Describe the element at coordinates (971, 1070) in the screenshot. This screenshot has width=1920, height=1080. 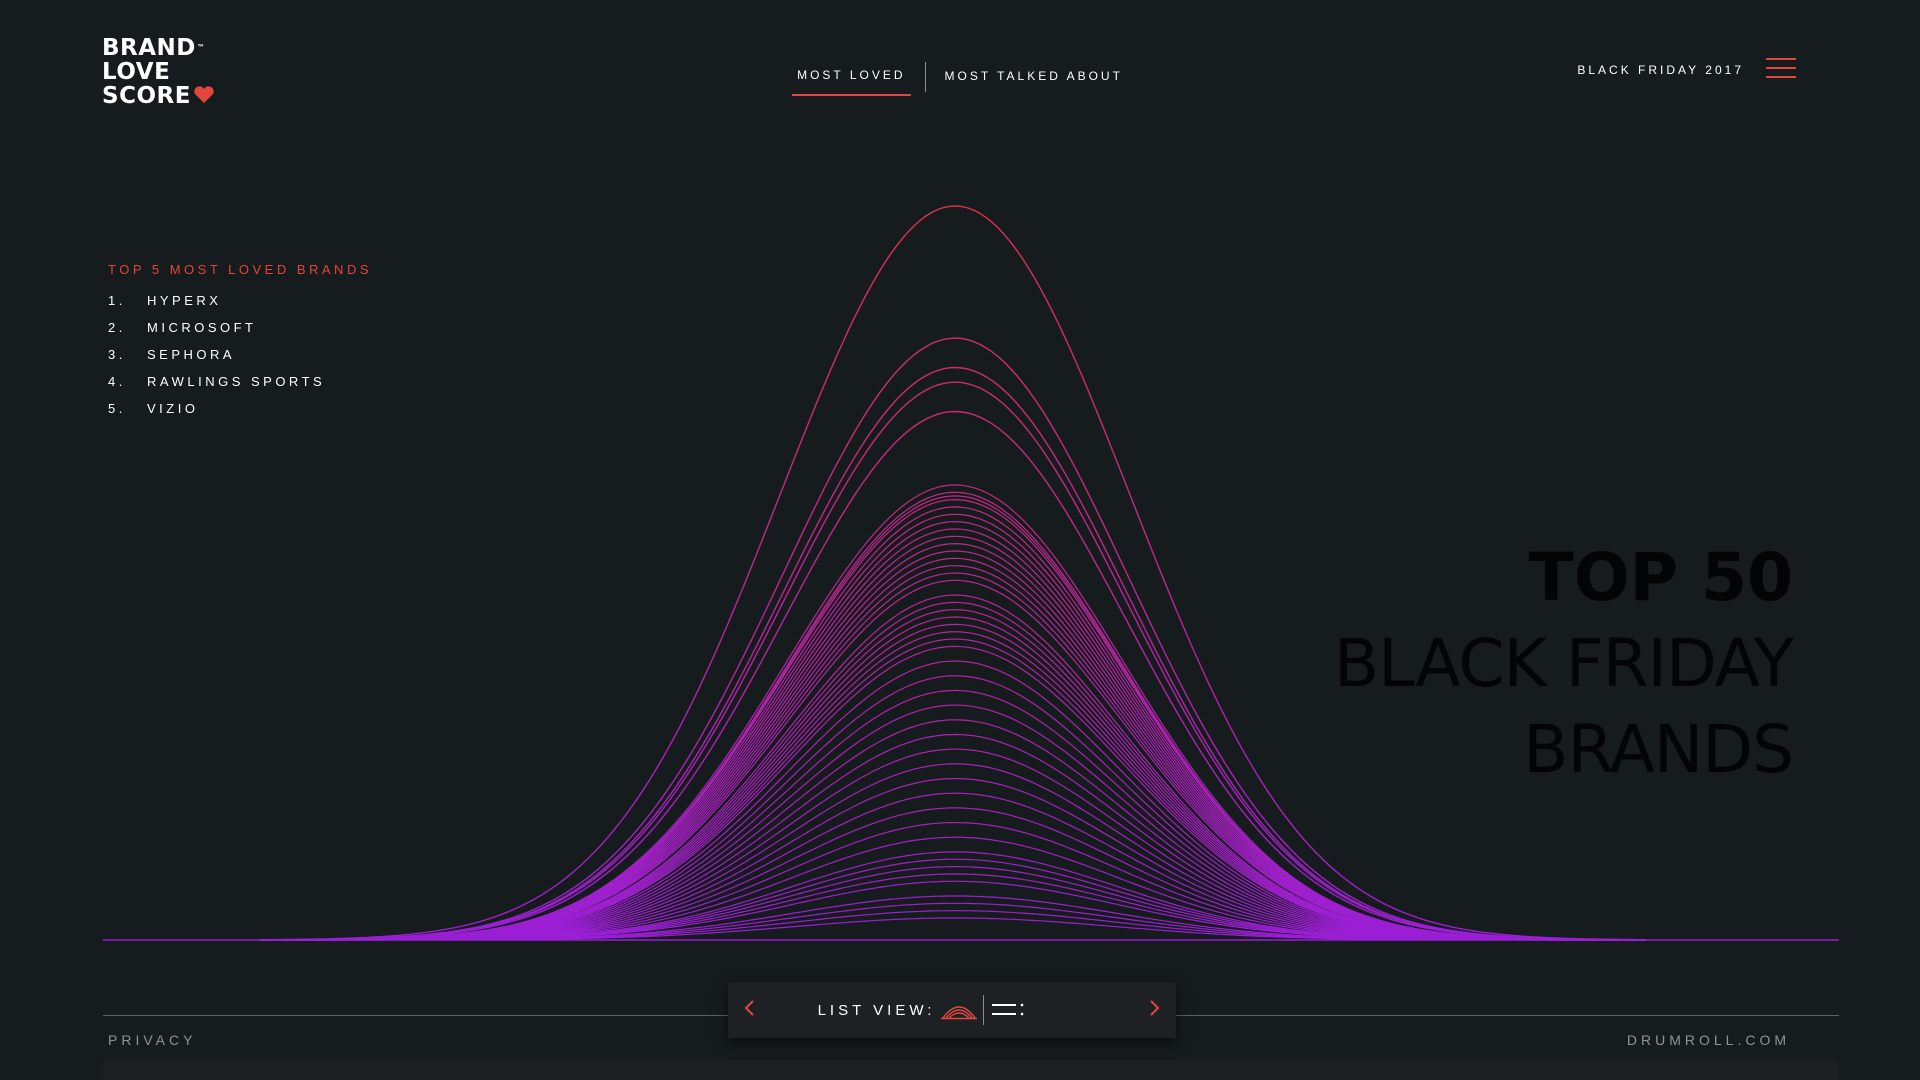
I see `bottom-strip` at that location.